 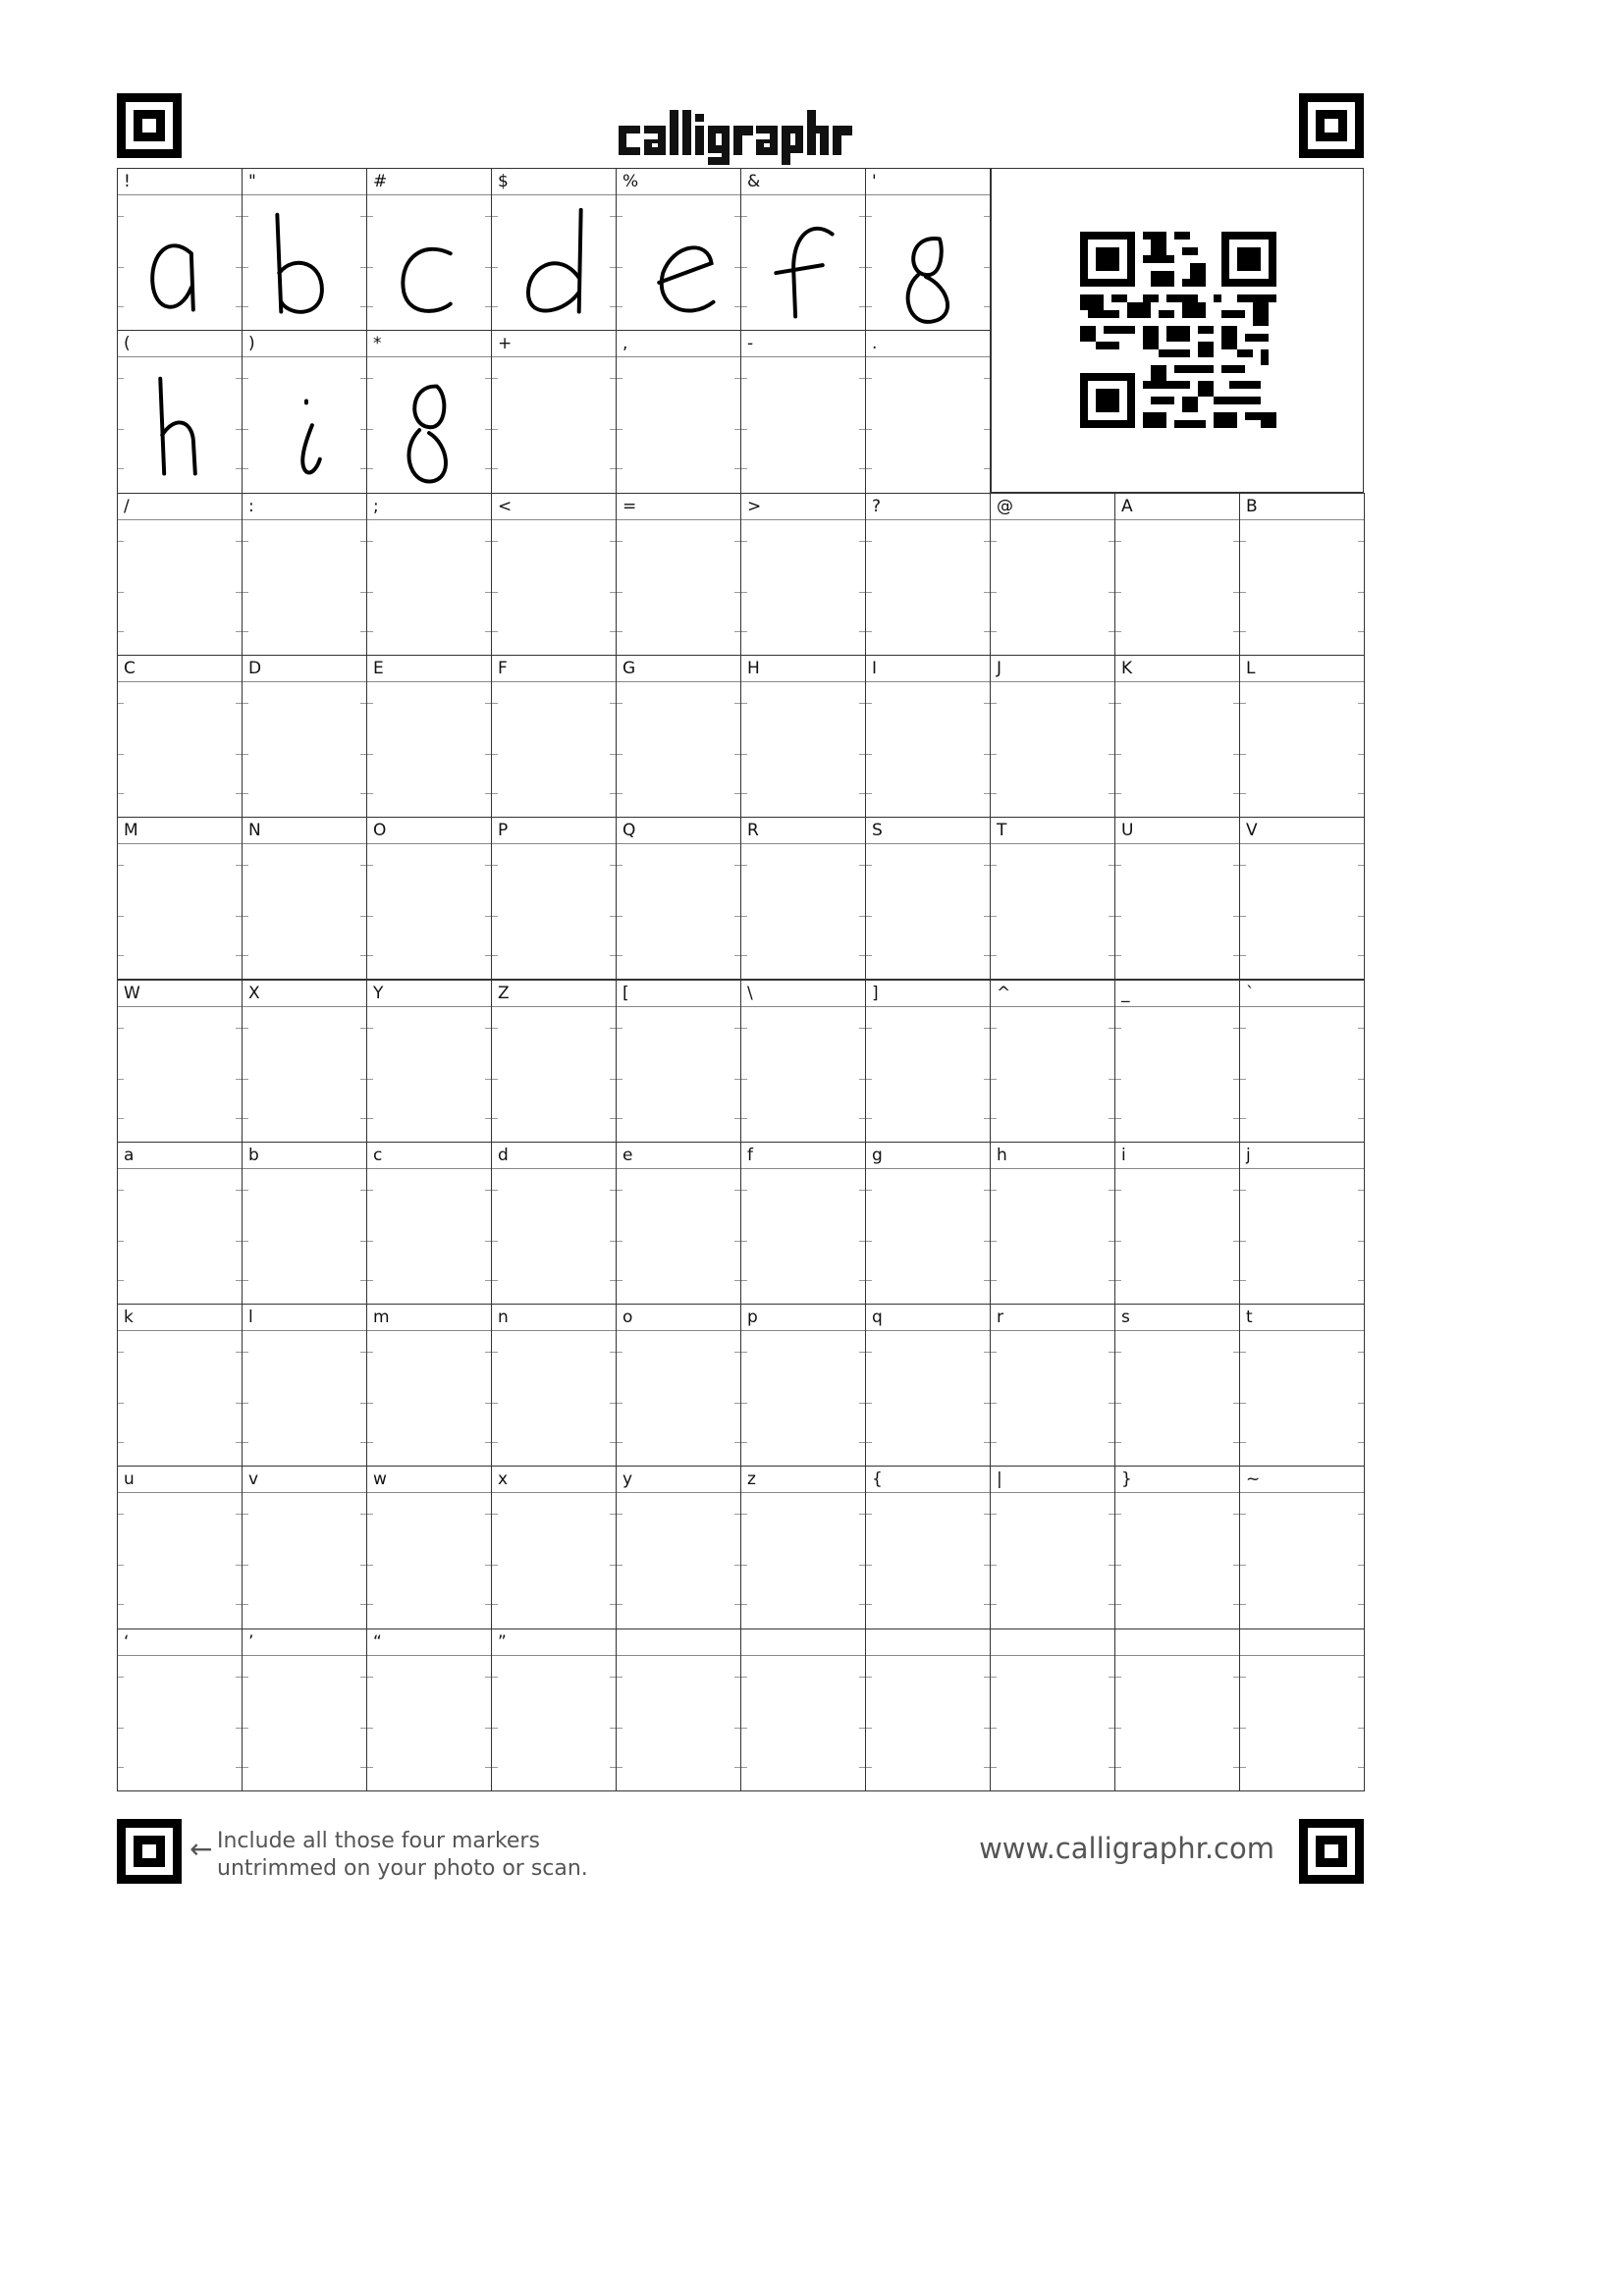 I want to click on glyph-cell-label: -, so click(x=803, y=344).